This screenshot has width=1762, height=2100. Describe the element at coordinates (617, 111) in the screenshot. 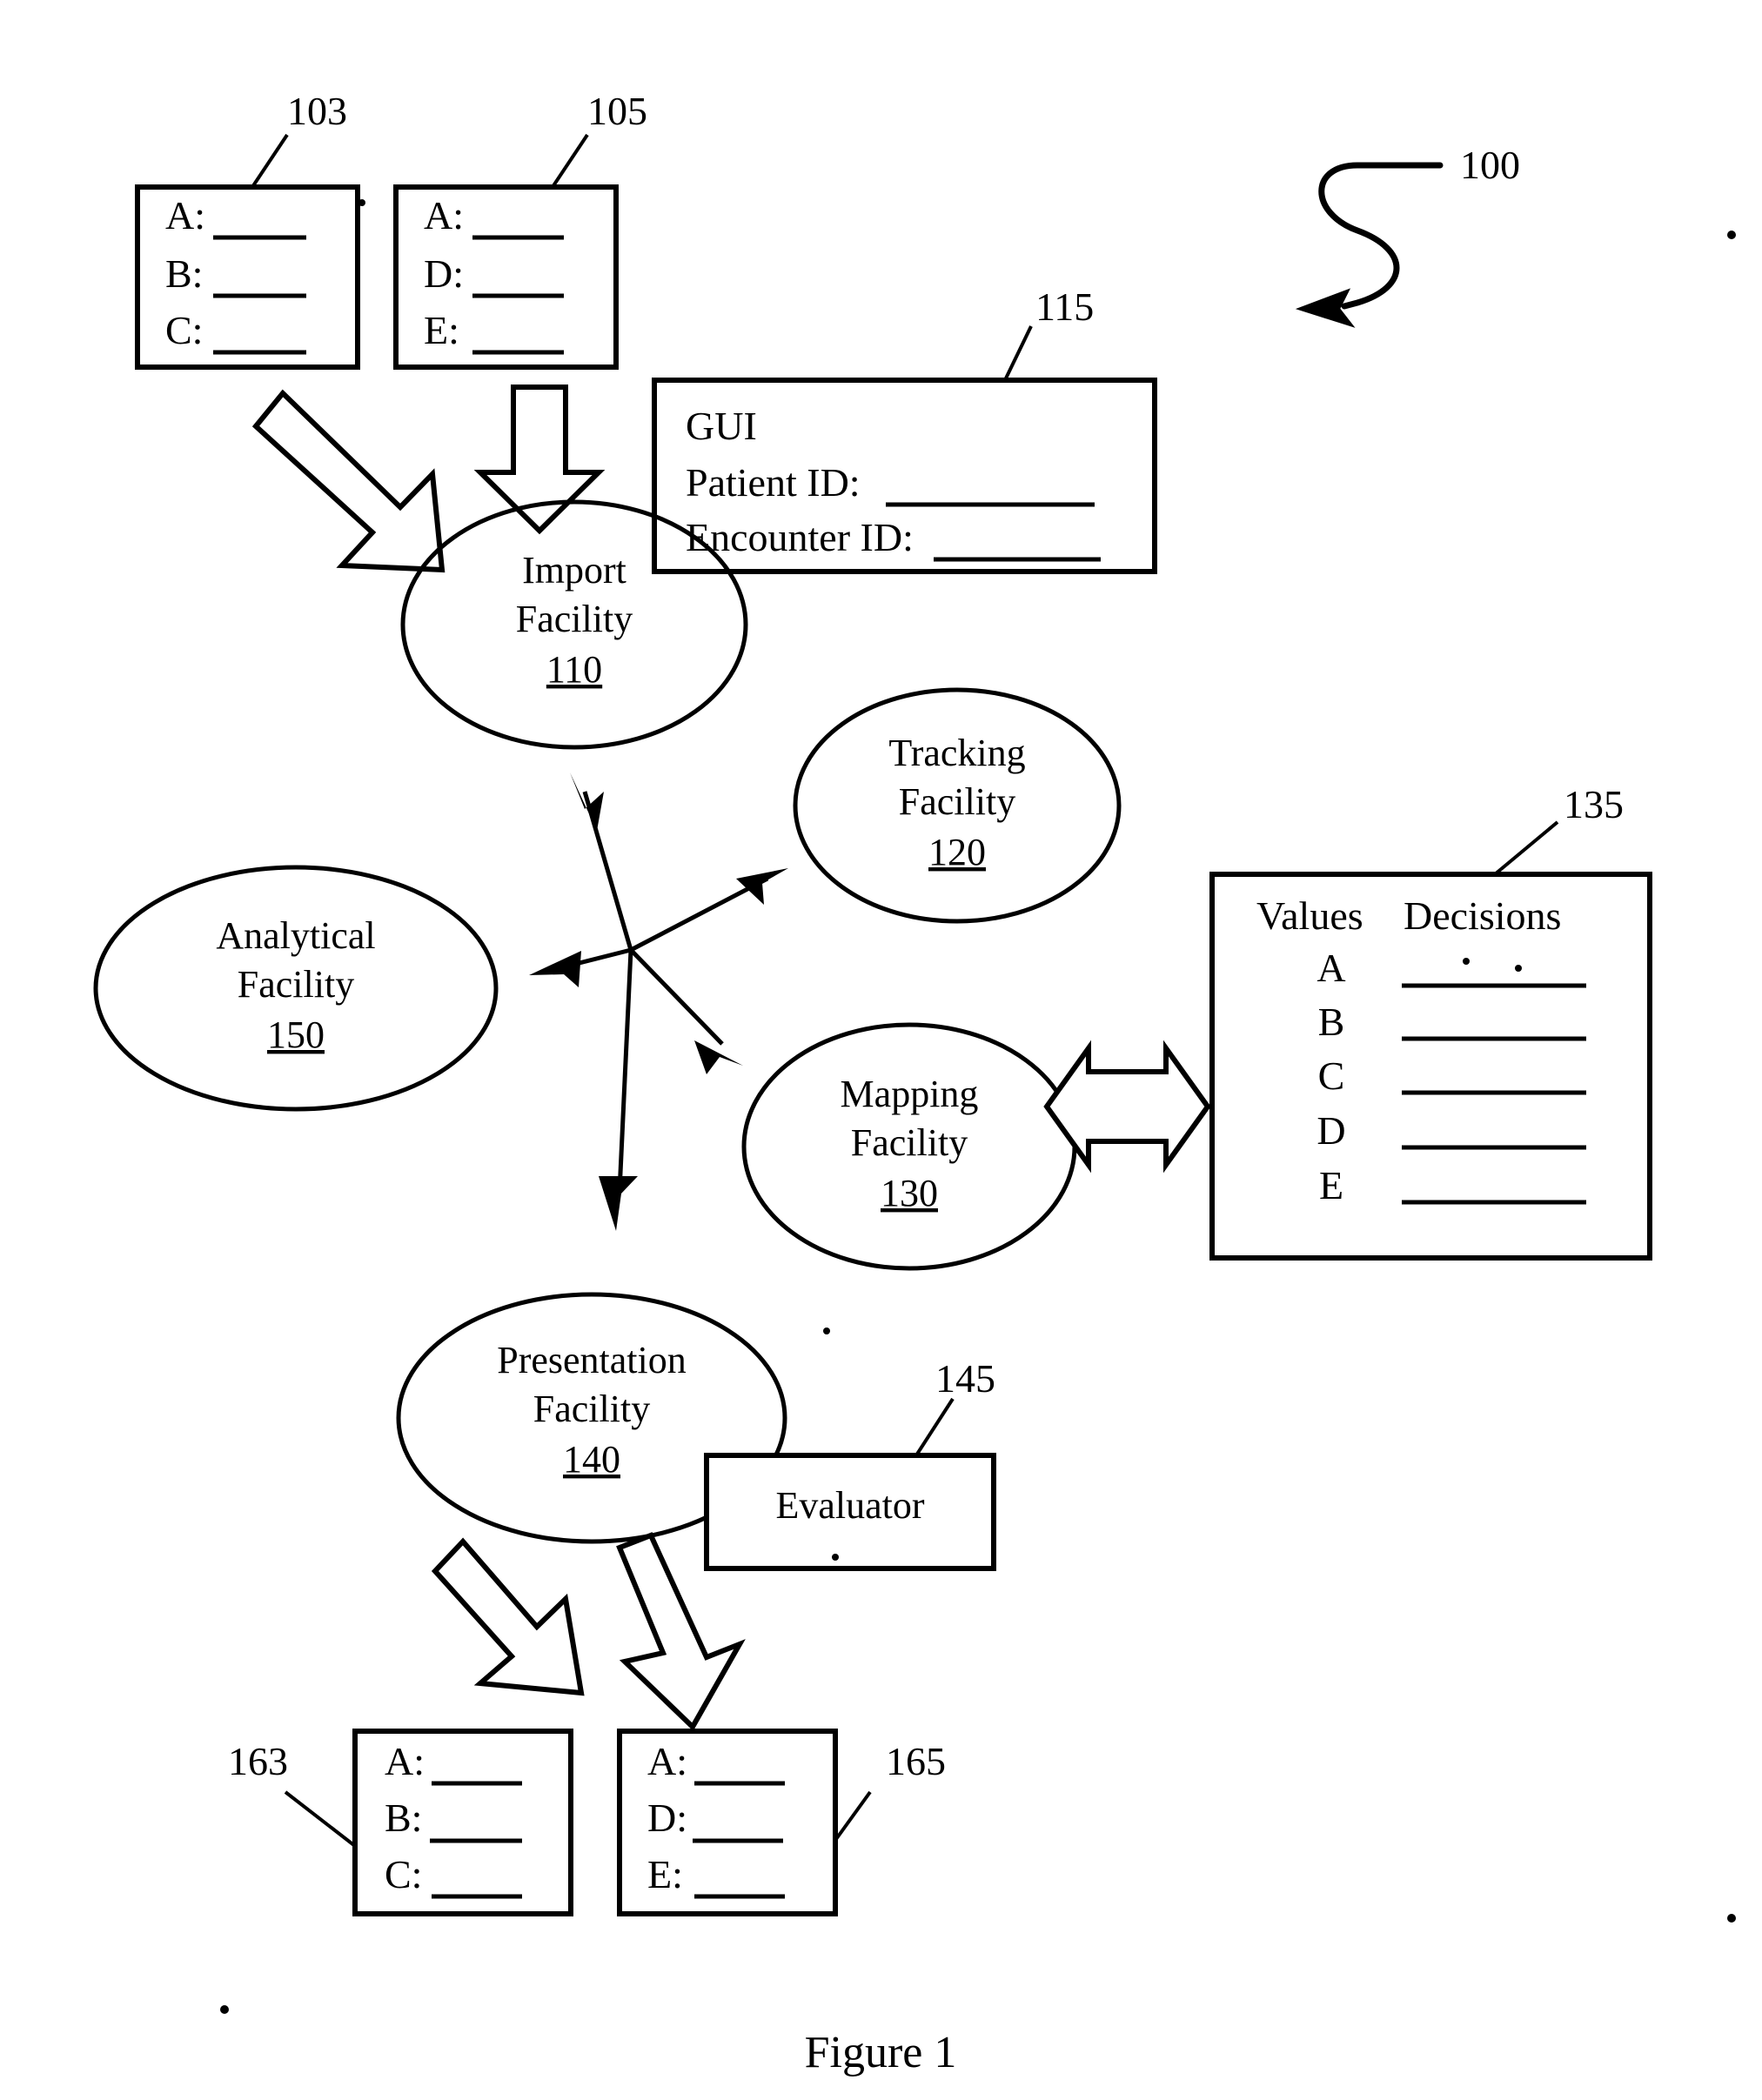

I see `ref-label-105: 105` at that location.